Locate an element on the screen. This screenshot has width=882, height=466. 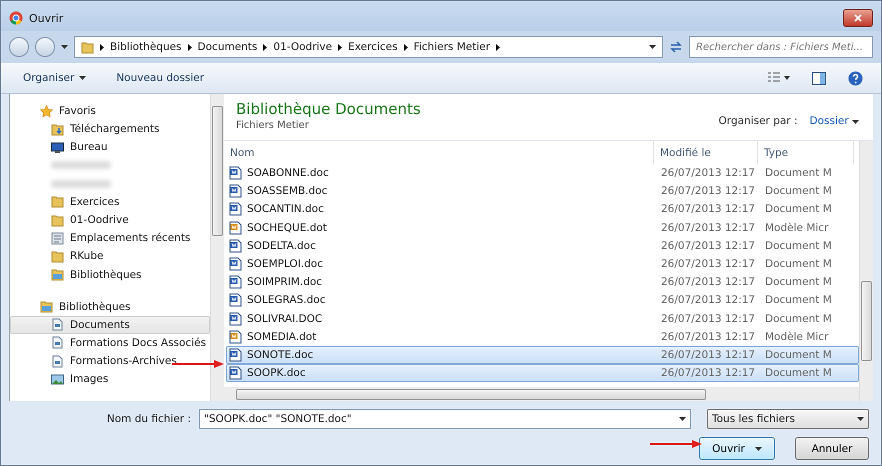
file-row: SOABONNE.doc 26/07/2013 12:17 Document M is located at coordinates (542, 173).